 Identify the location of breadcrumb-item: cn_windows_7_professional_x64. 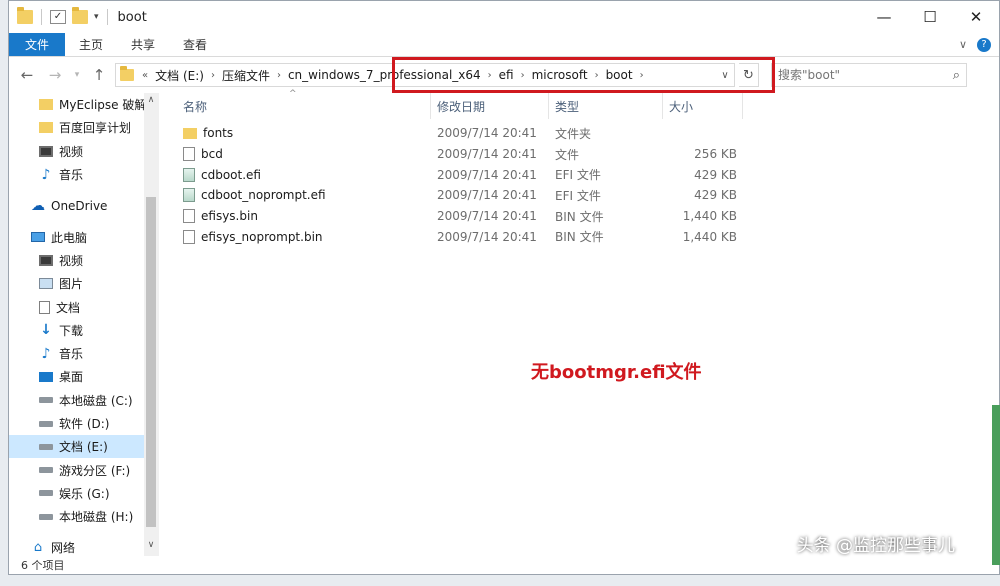
(384, 75).